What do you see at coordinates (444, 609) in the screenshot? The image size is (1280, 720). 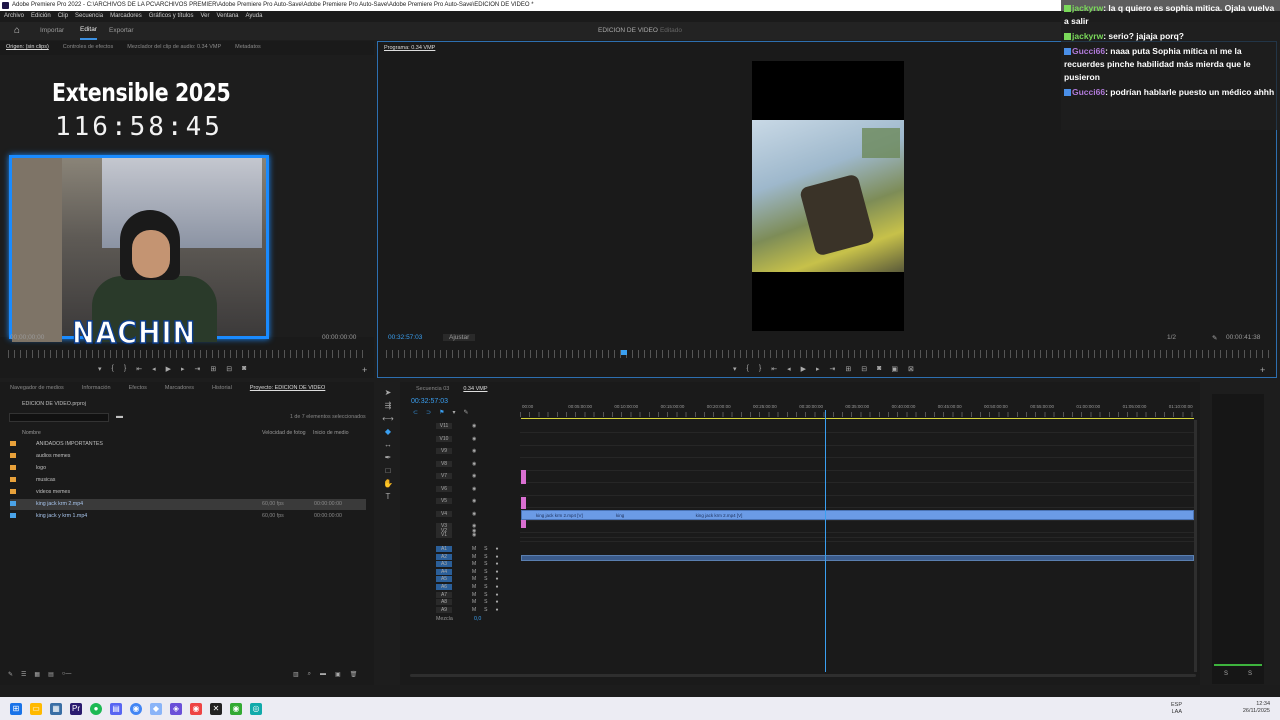 I see `track-label: A9` at bounding box center [444, 609].